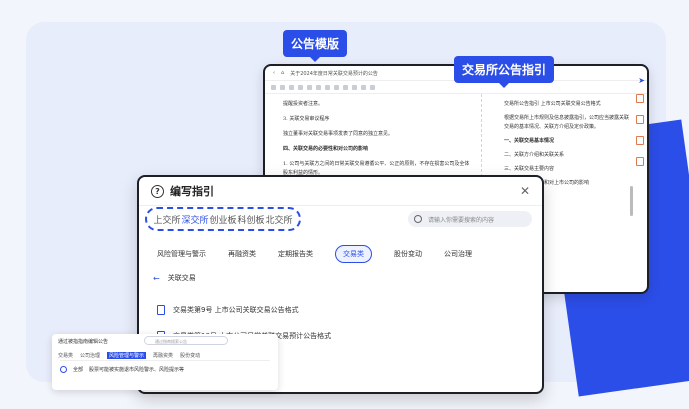 This screenshot has width=689, height=409. I want to click on search-input: 请输入你需要搜索的内容, so click(470, 219).